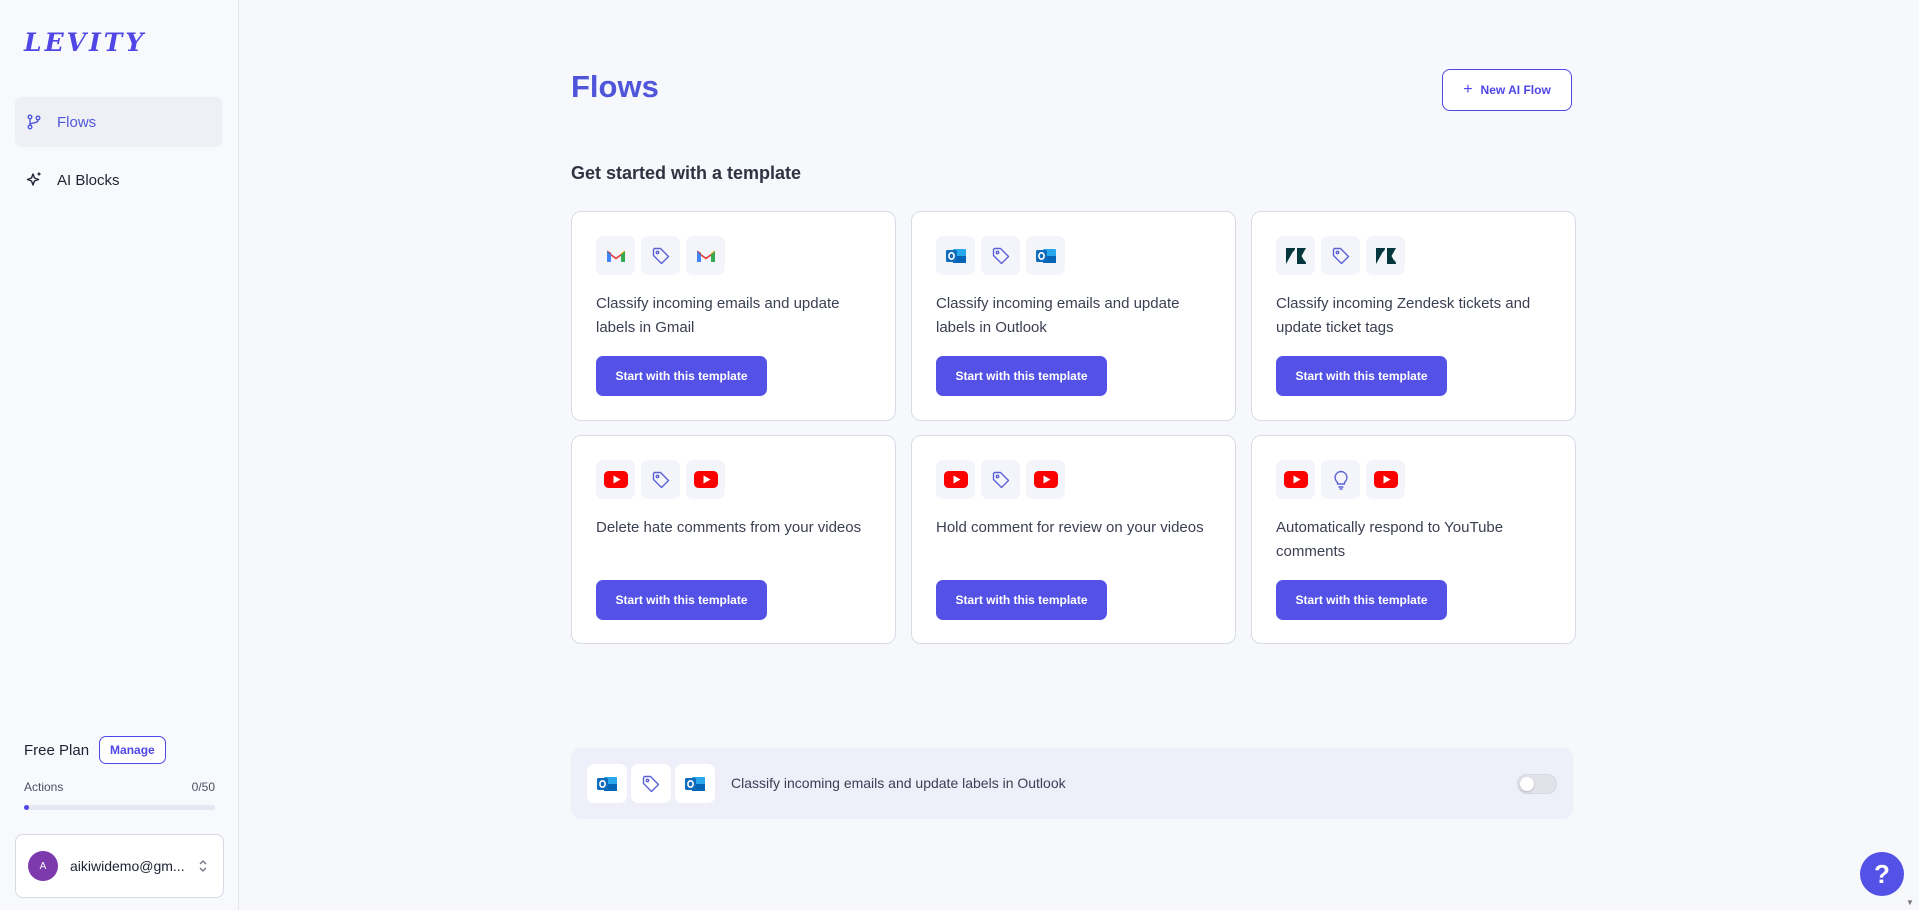 The width and height of the screenshot is (1919, 910). Describe the element at coordinates (1515, 90) in the screenshot. I see `new-ai-flow-label: New AI Flow` at that location.